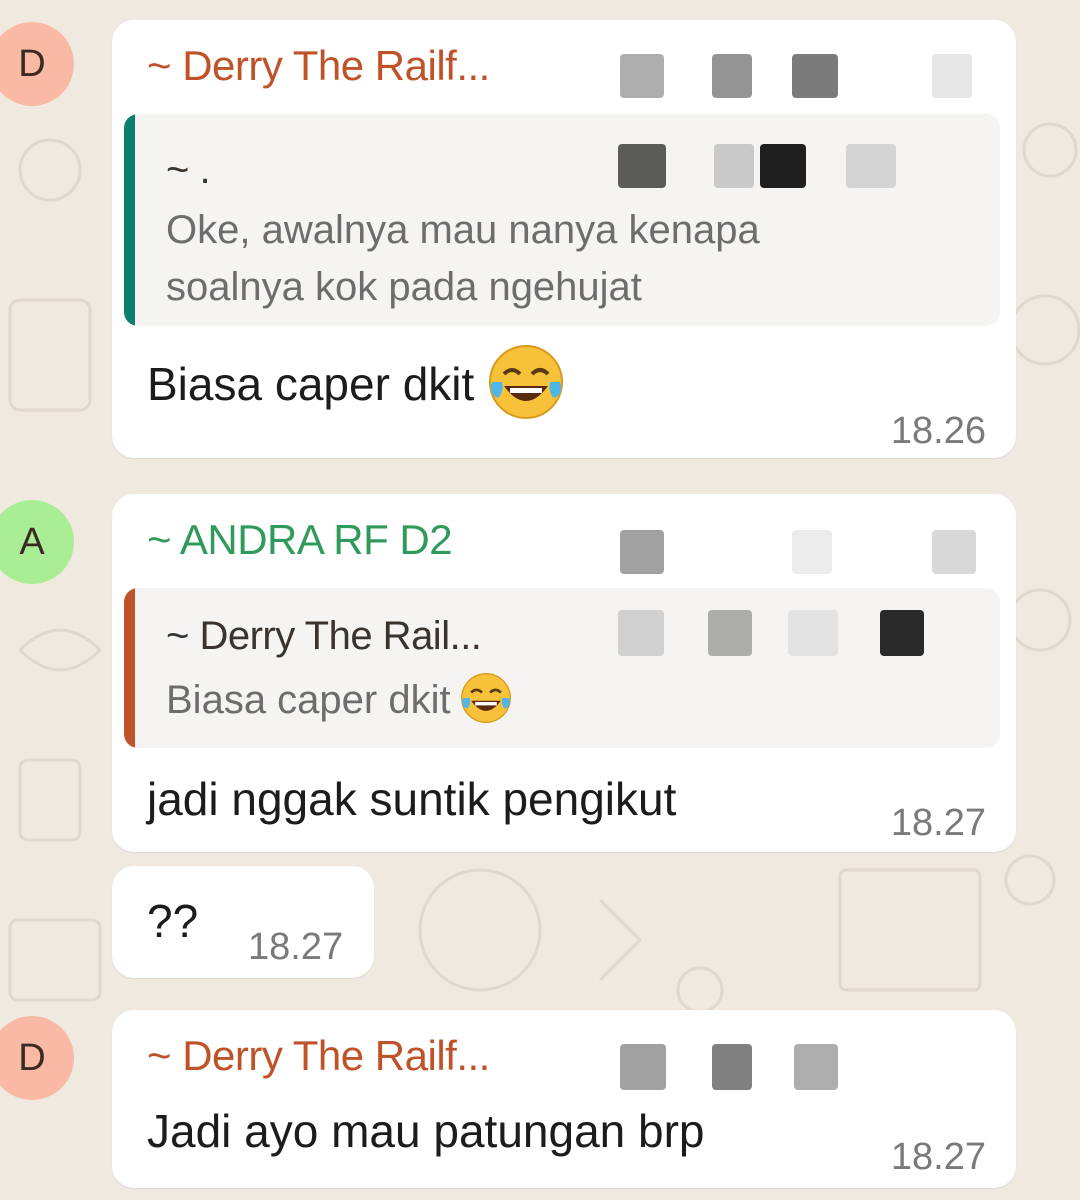  I want to click on message-text: ??, so click(173, 921).